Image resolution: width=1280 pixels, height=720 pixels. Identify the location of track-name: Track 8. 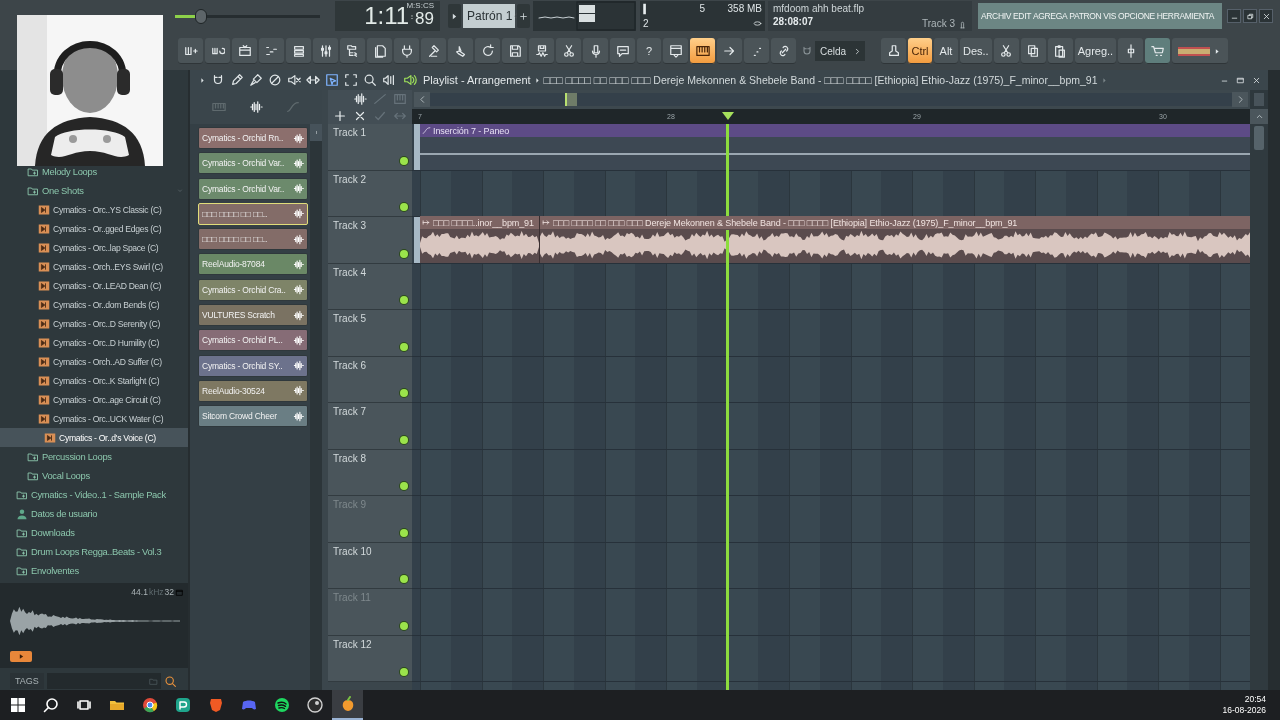
(350, 458).